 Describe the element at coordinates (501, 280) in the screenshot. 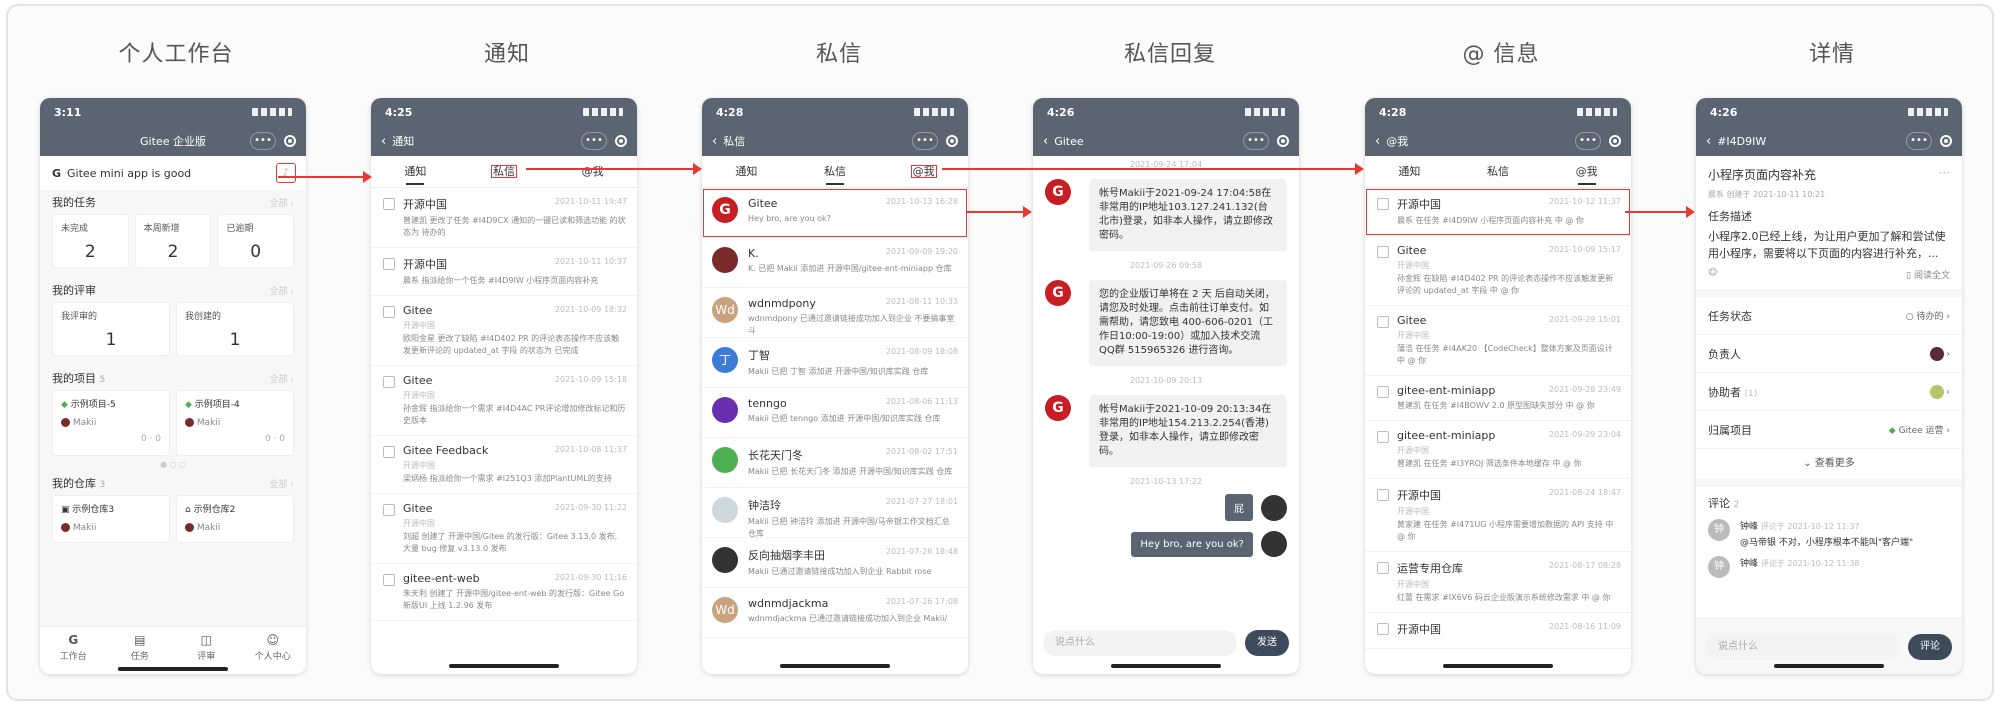

I see `item-preview: 晨系 指派给你一个任务 #I4D9IW 小程序页面内容补充` at that location.